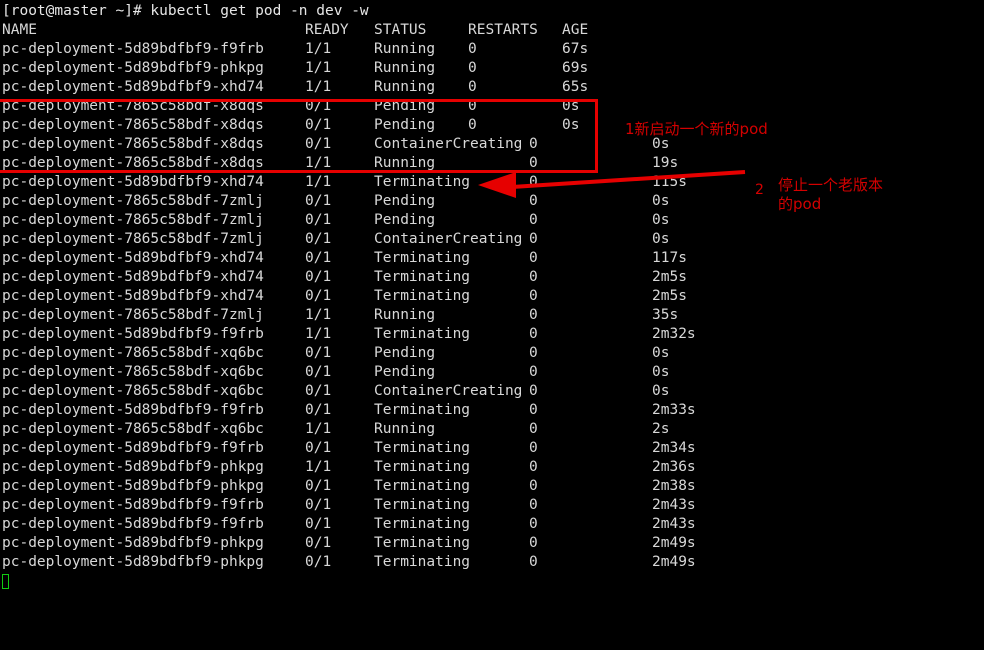  I want to click on column-header-status: STATUS, so click(400, 30).